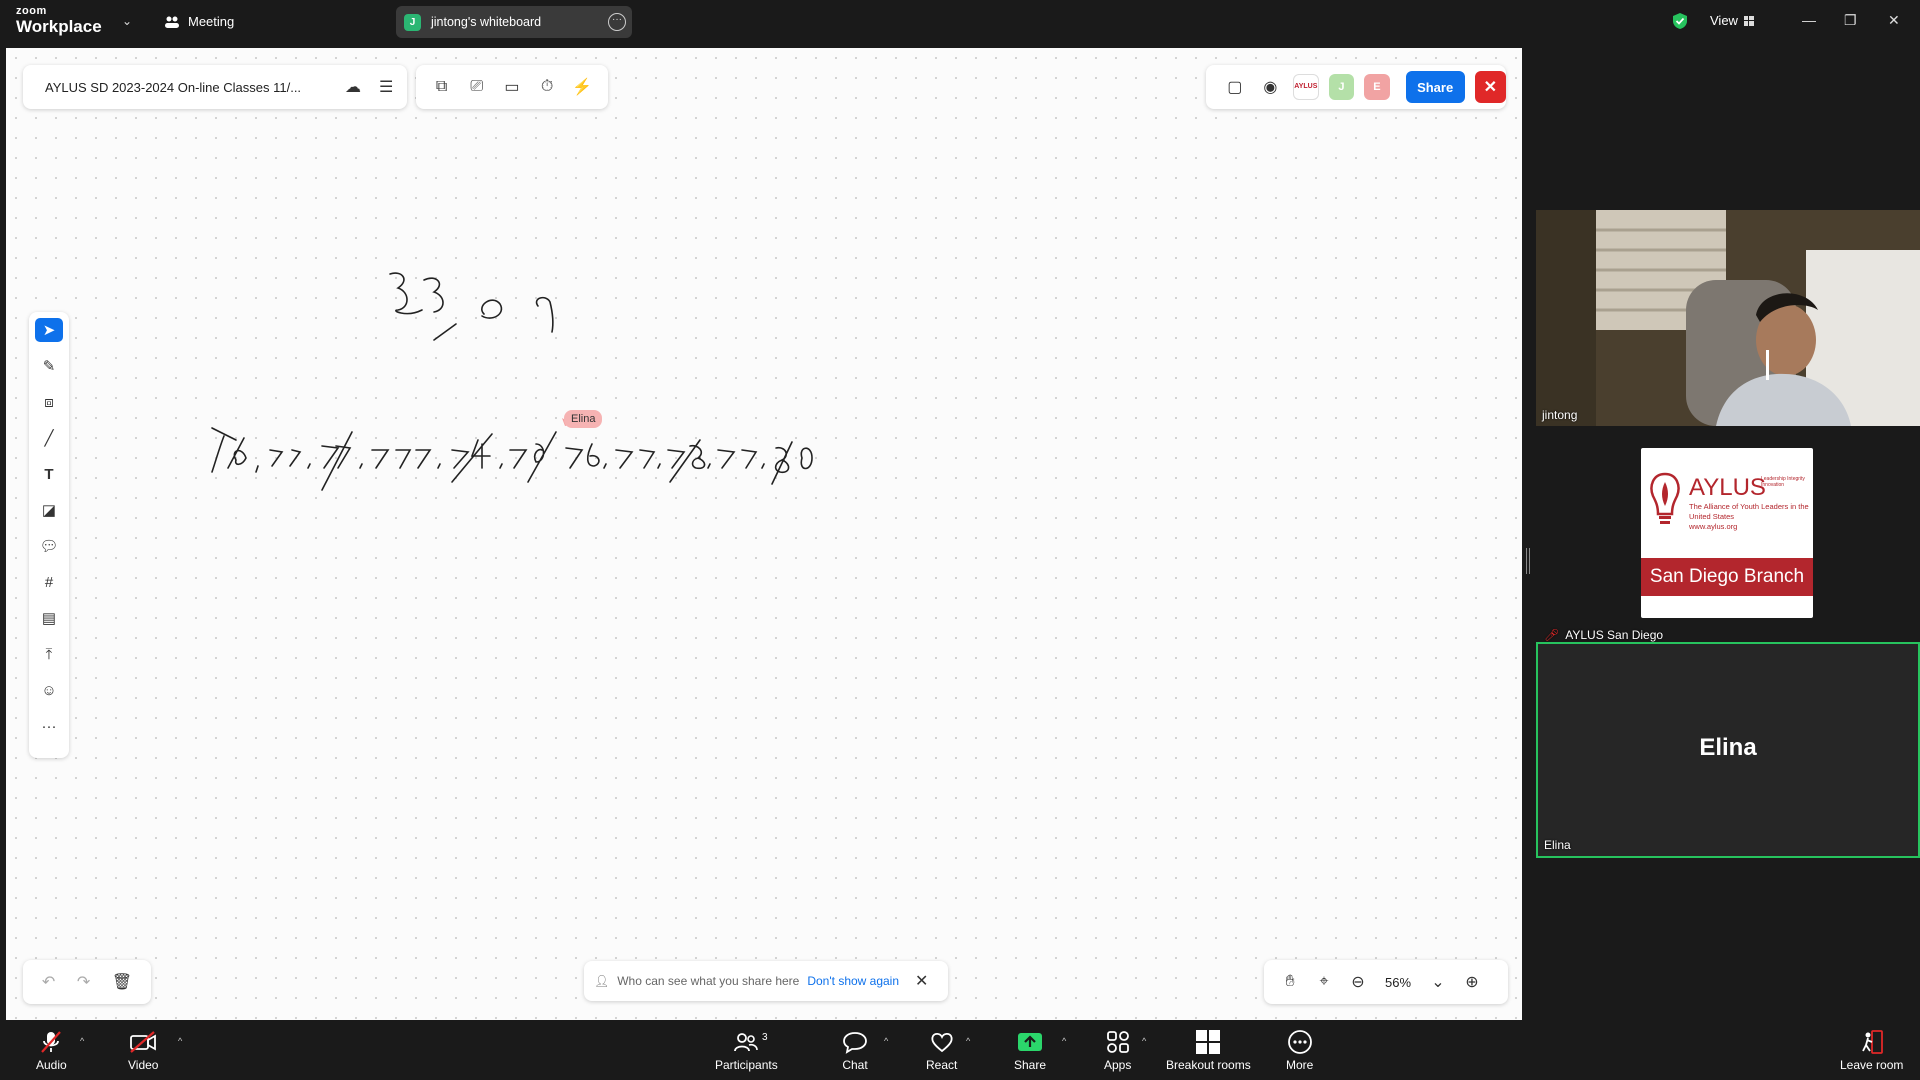 The height and width of the screenshot is (1080, 1920). I want to click on frame-tool-icon: #, so click(49, 582).